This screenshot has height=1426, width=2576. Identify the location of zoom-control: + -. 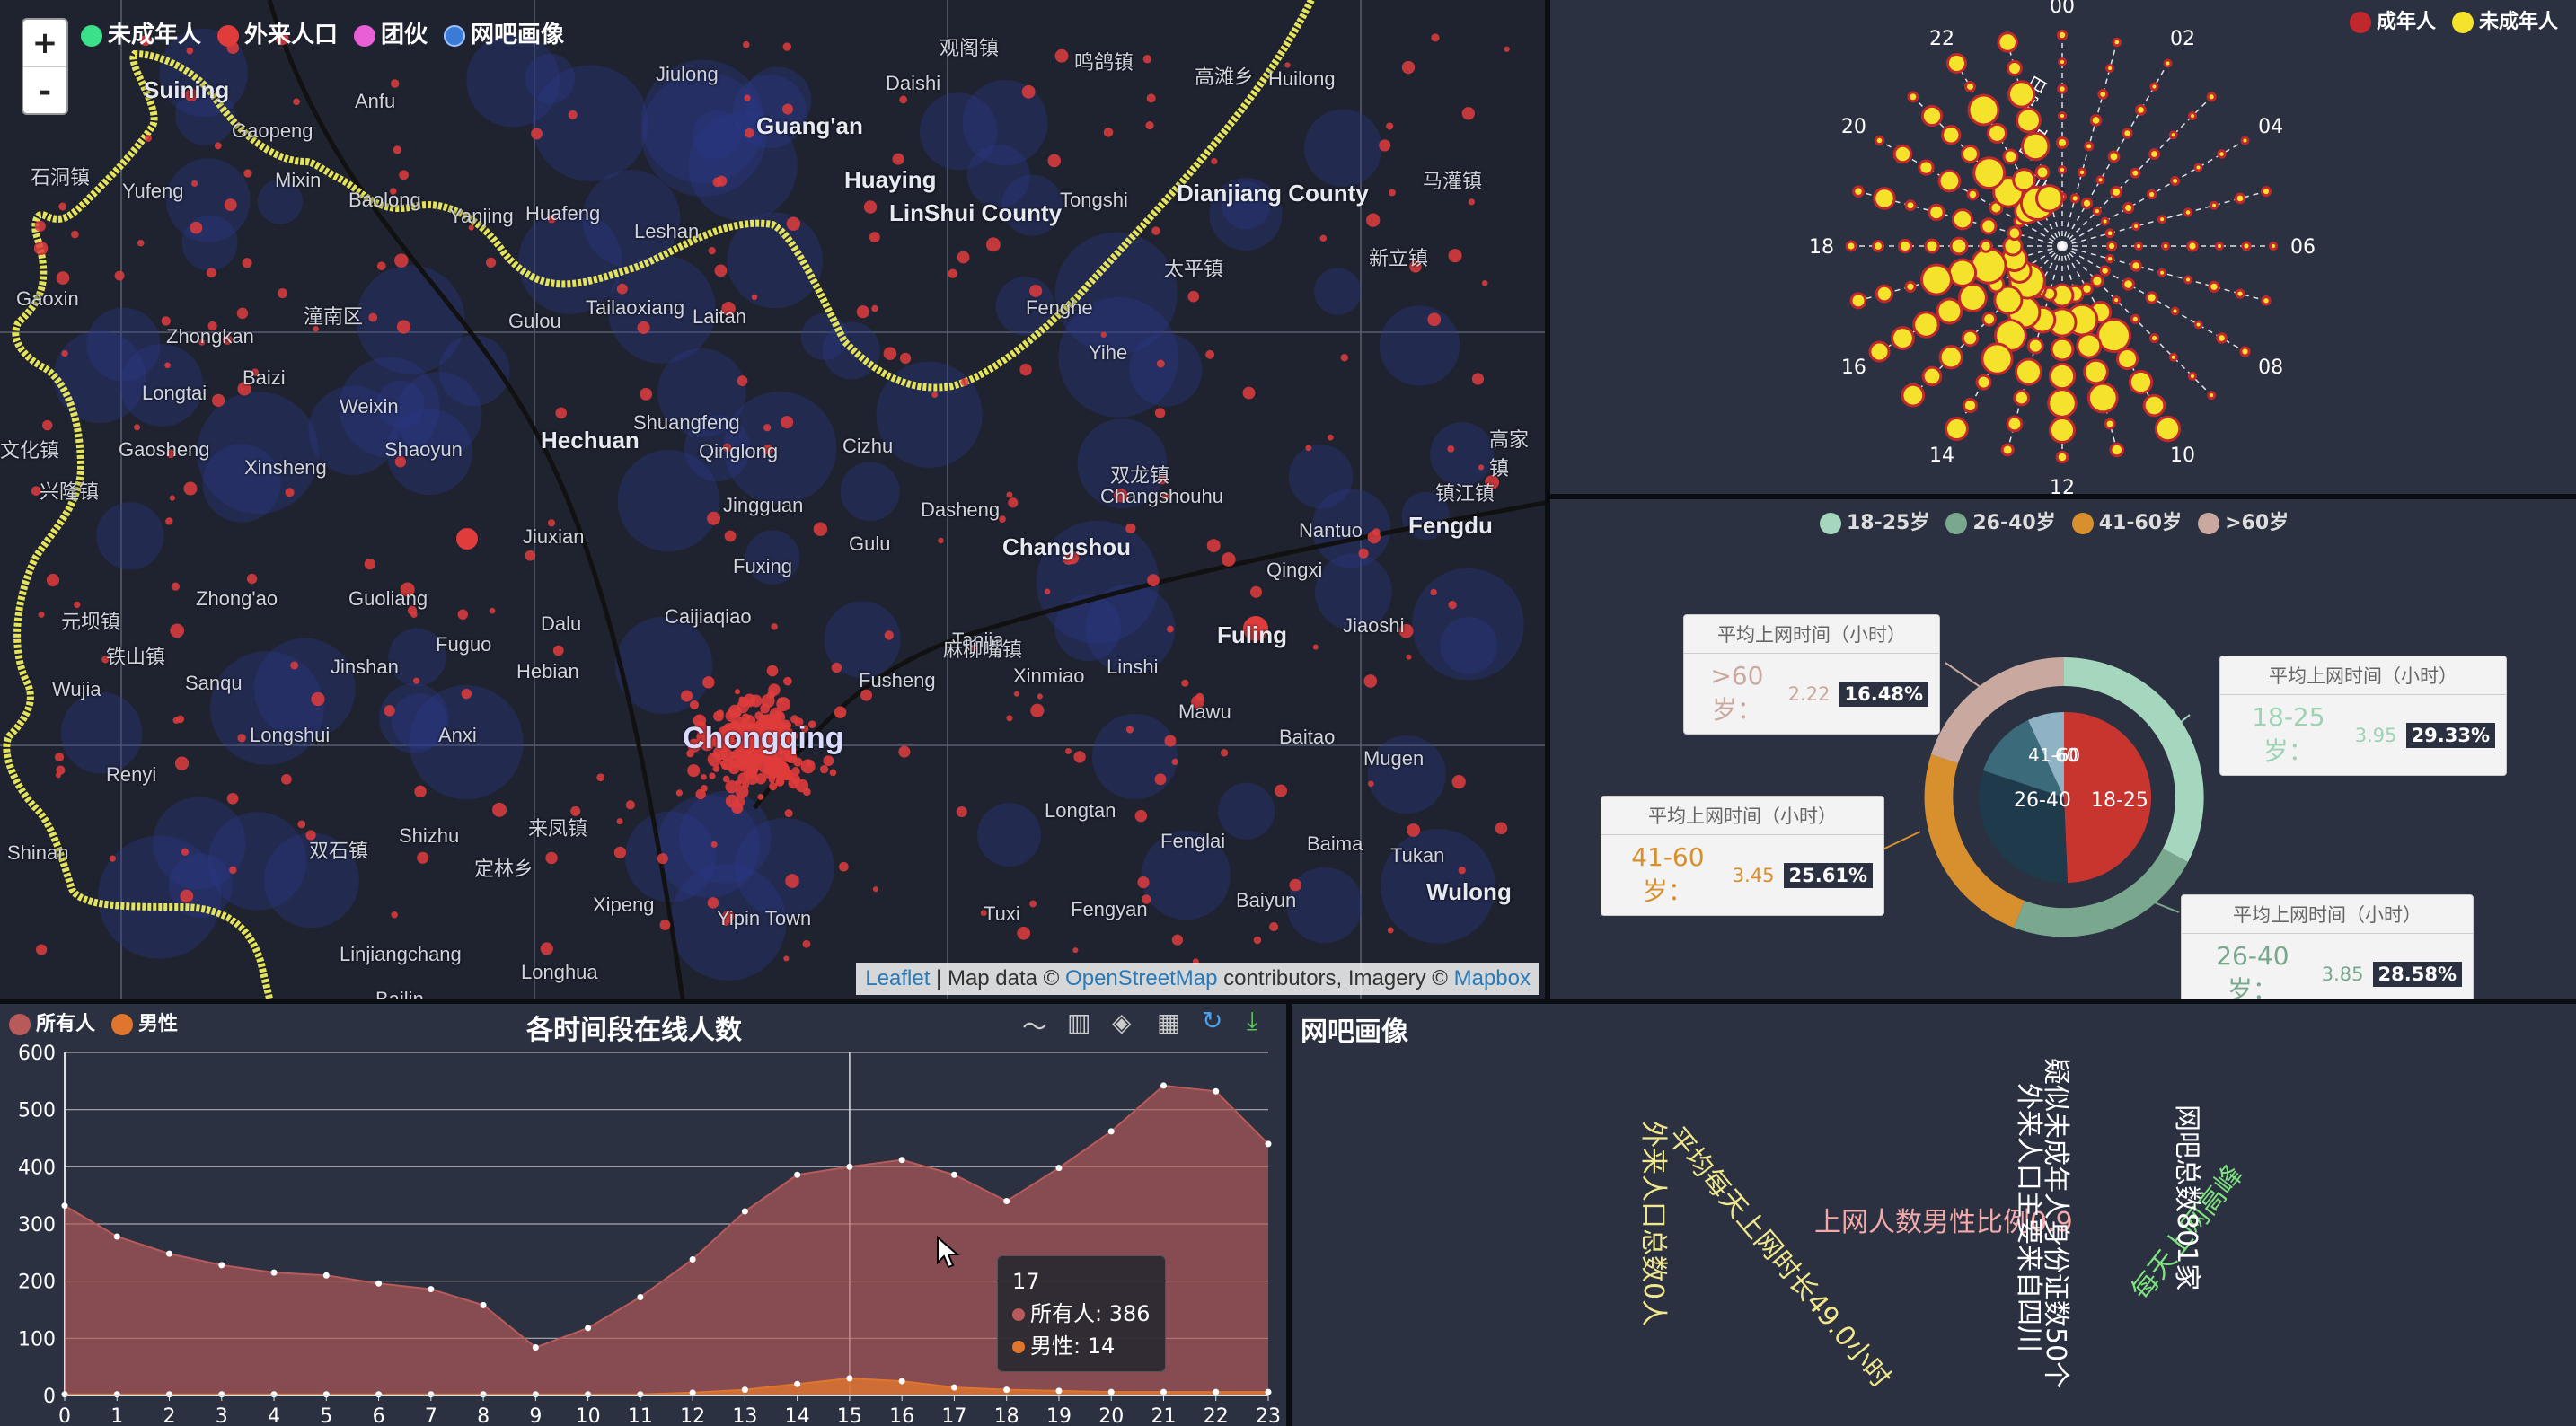
(45, 66).